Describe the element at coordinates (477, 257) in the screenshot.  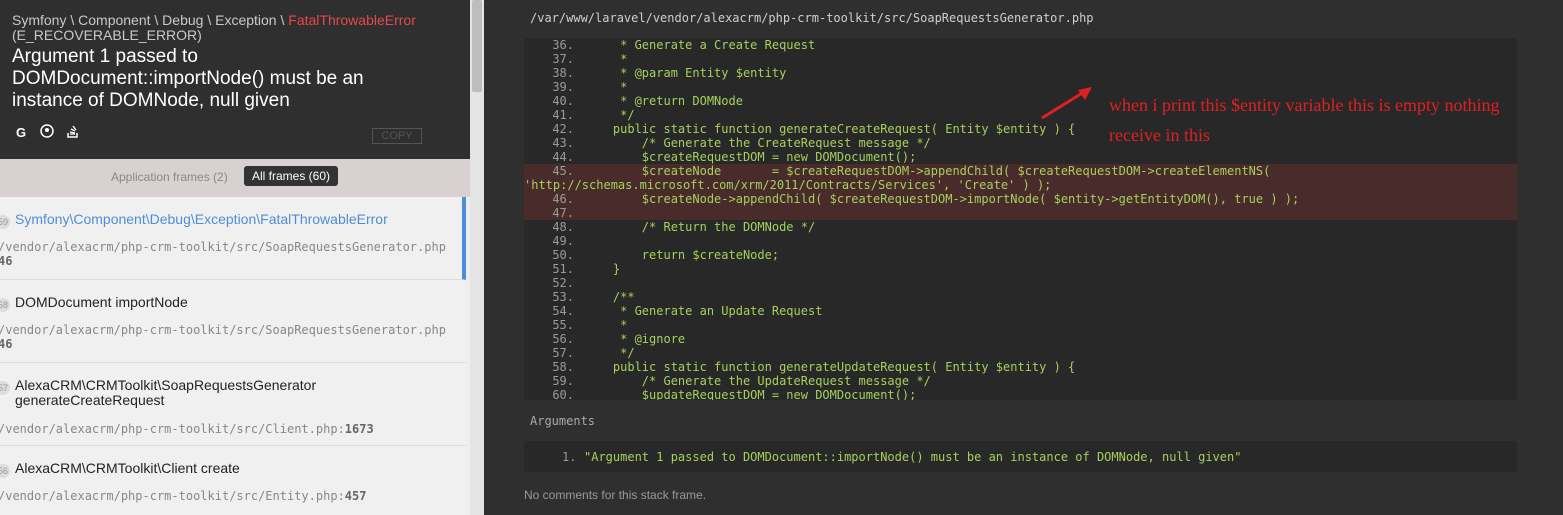
I see `left-scrollbar` at that location.